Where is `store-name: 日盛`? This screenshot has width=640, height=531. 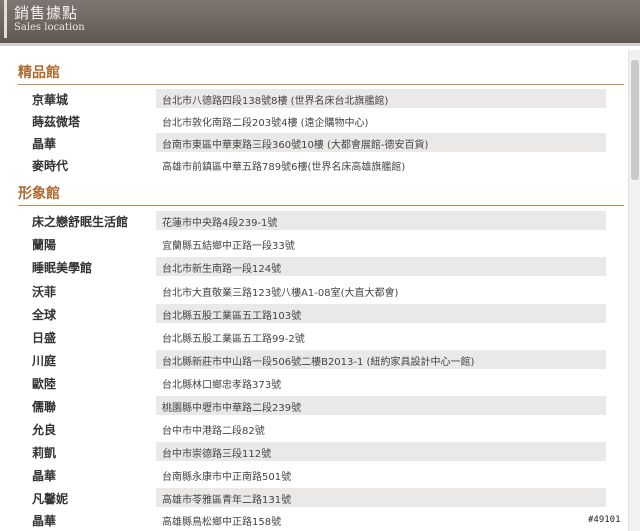
store-name: 日盛 is located at coordinates (44, 338).